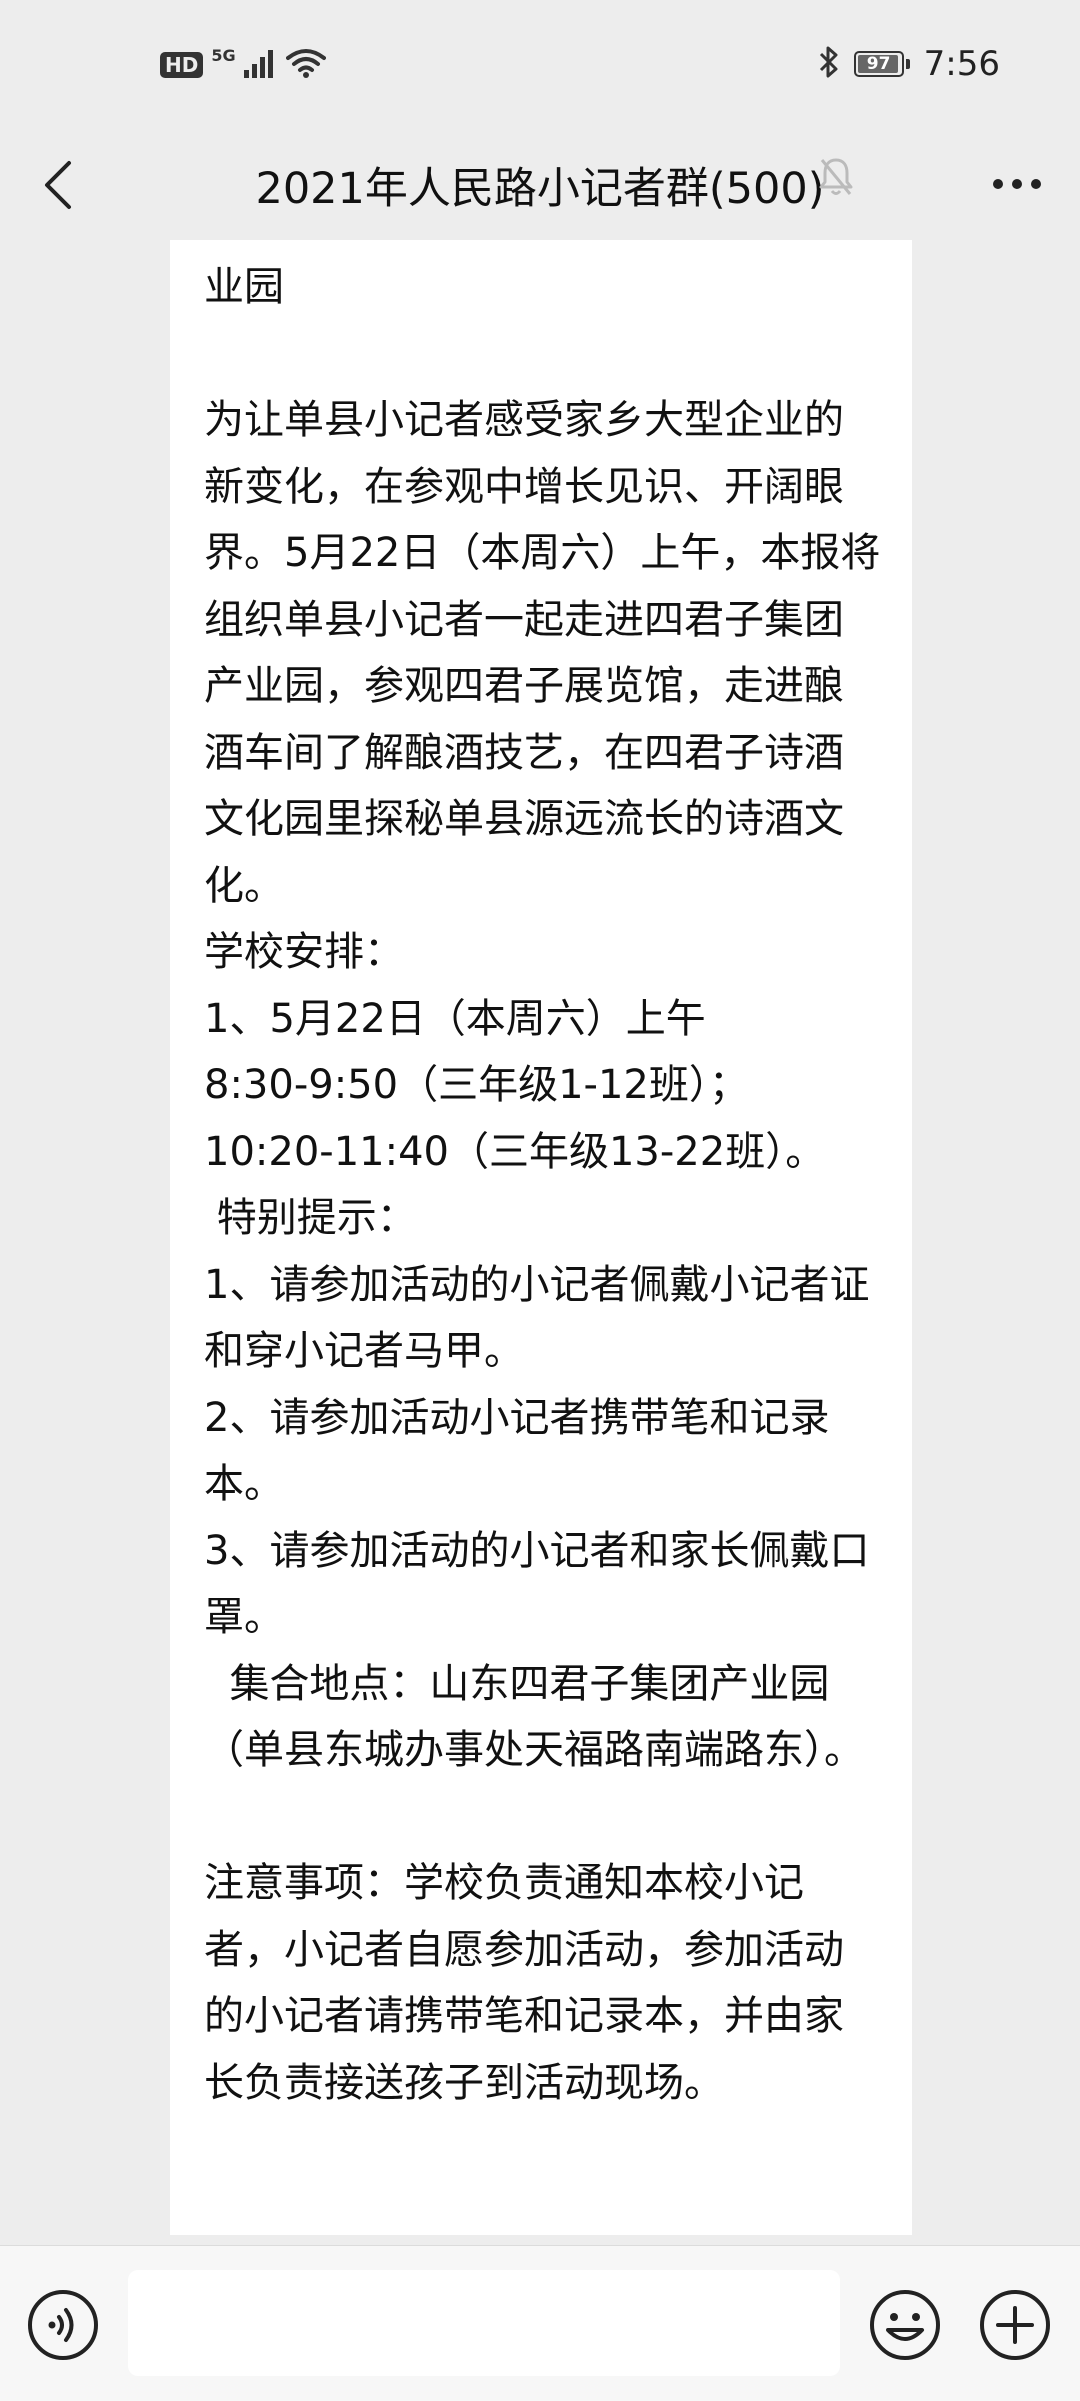 This screenshot has width=1080, height=2401. Describe the element at coordinates (260, 65) in the screenshot. I see `signal-icon` at that location.